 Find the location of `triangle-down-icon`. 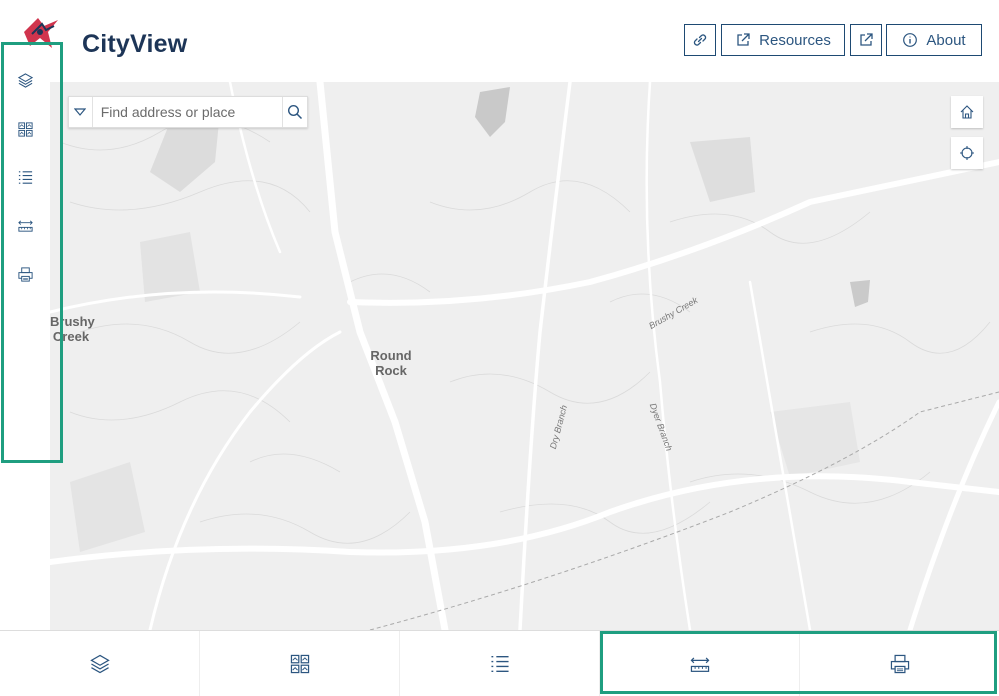

triangle-down-icon is located at coordinates (80, 112).